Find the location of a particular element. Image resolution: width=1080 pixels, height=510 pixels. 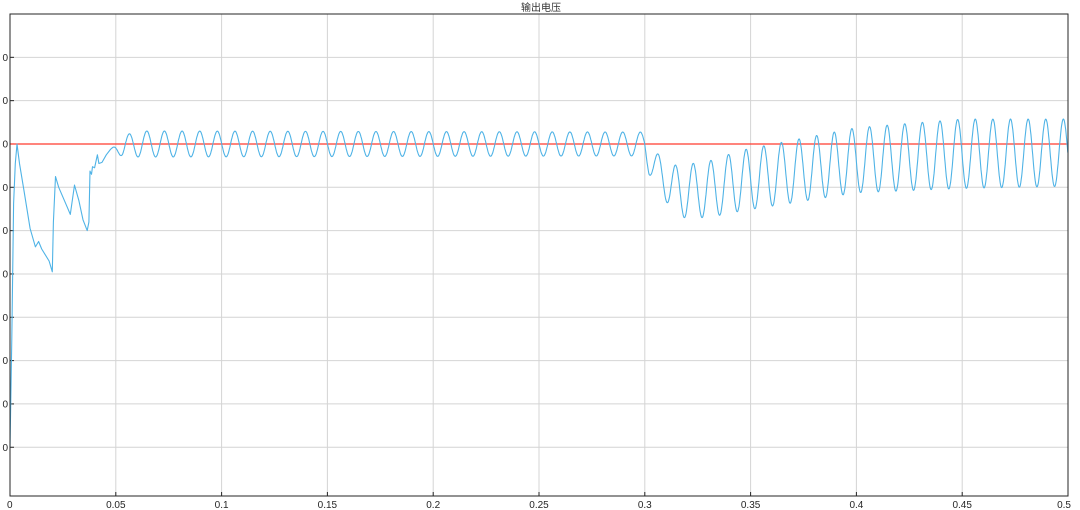

chart-title: 输出电压 is located at coordinates (541, 7).